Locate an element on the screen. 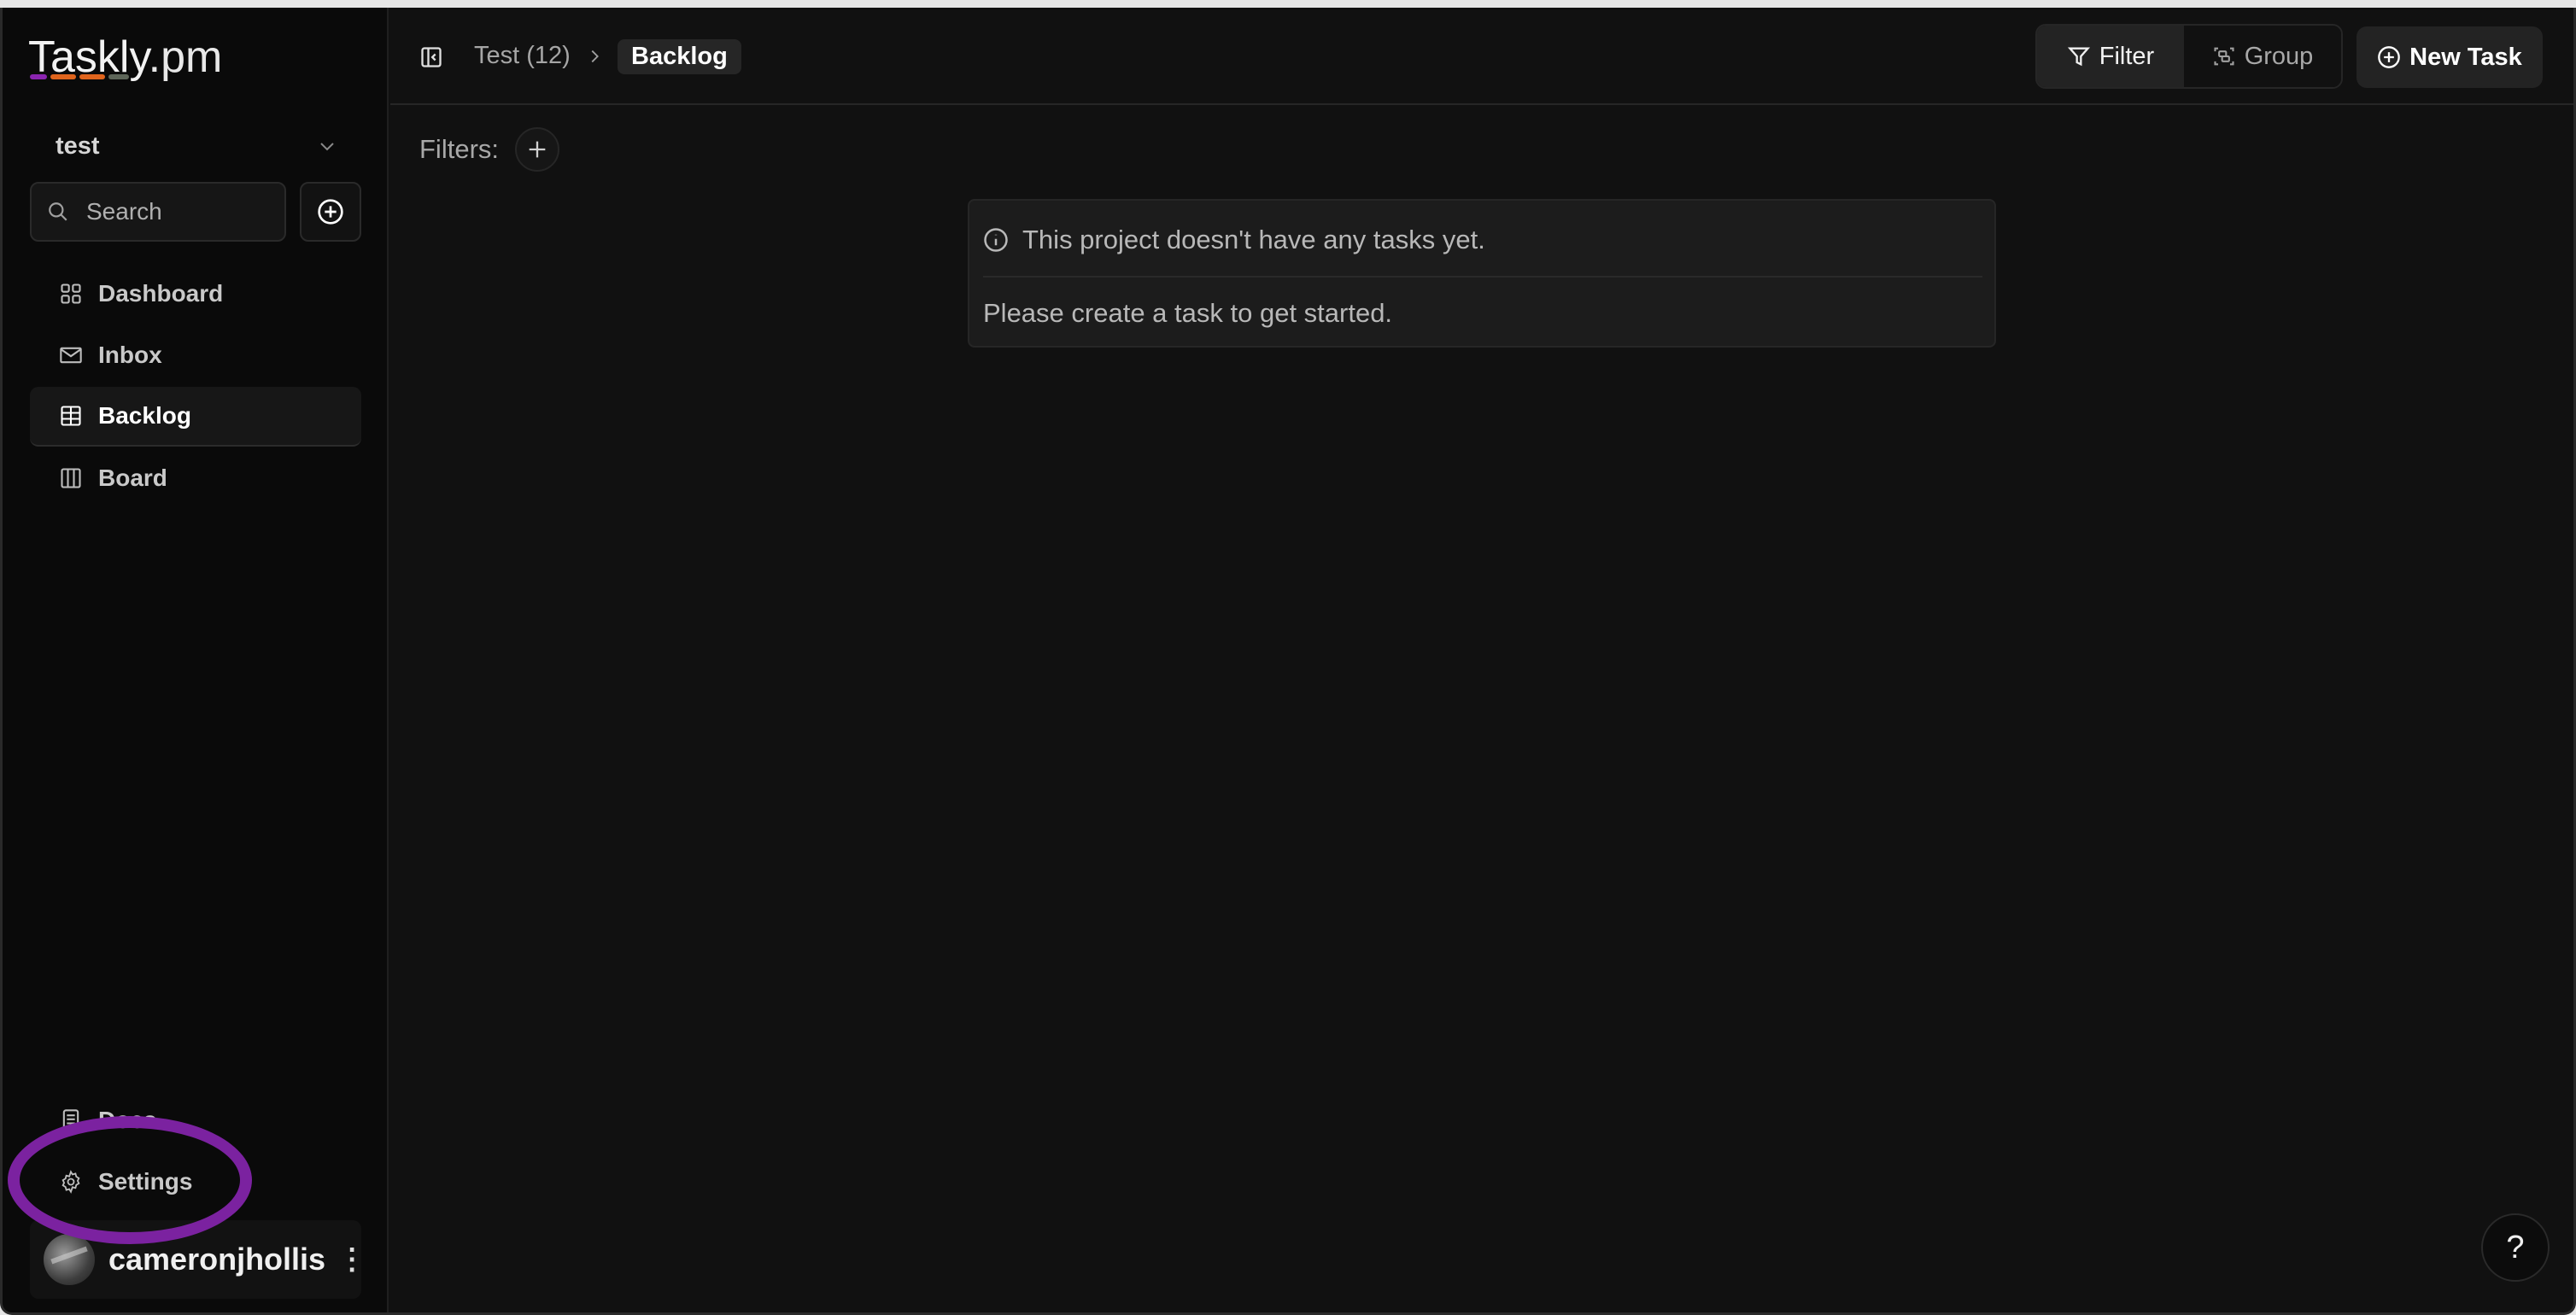 The height and width of the screenshot is (1315, 2576). grid-icon is located at coordinates (71, 294).